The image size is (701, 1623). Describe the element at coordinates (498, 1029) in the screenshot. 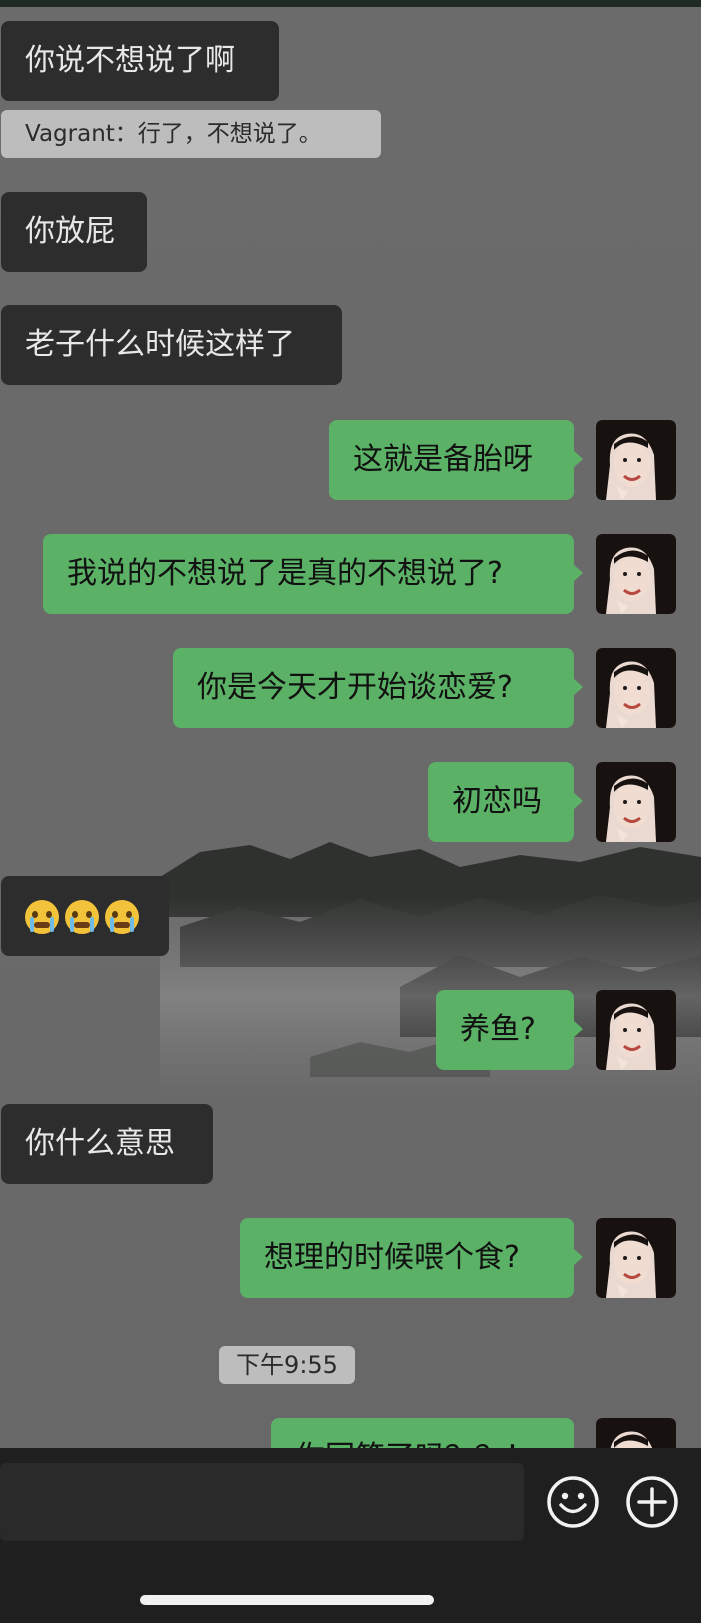

I see `message-text: 养鱼?` at that location.